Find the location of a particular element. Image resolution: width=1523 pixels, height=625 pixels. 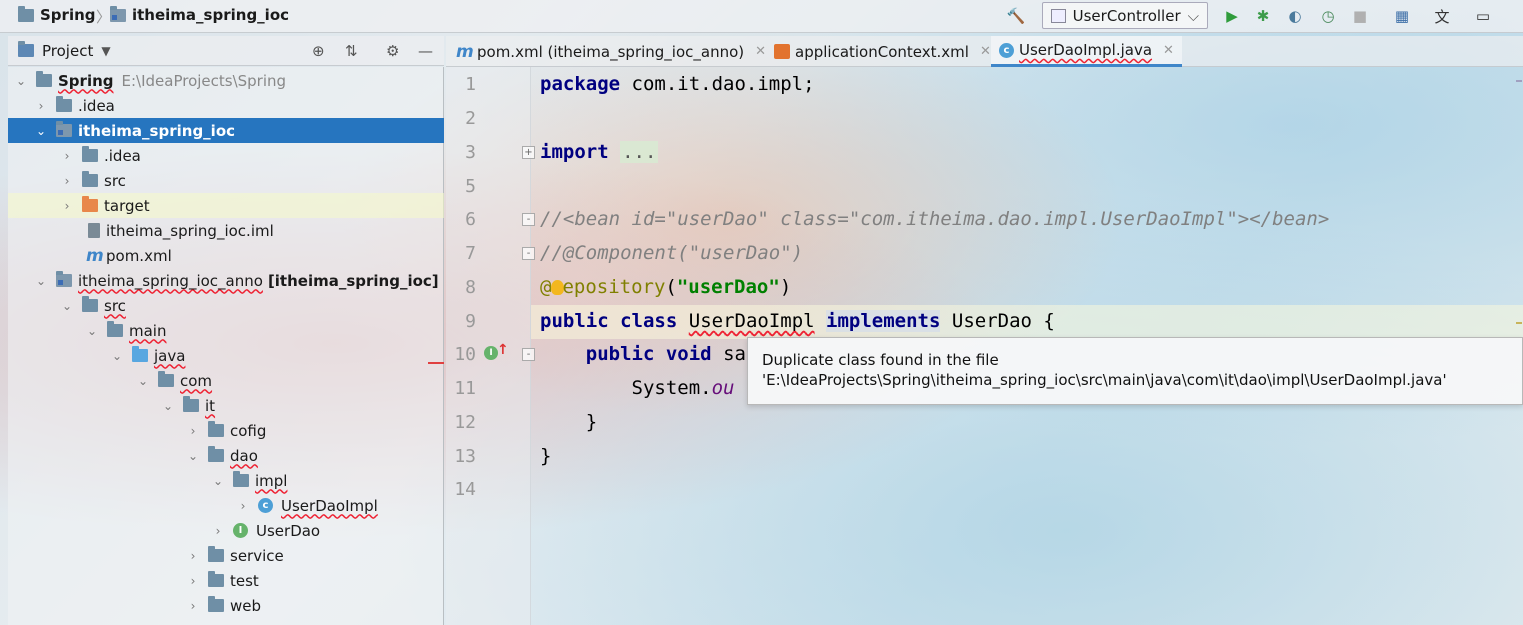

build-hammer-icon: 🔨 is located at coordinates (1016, 16).